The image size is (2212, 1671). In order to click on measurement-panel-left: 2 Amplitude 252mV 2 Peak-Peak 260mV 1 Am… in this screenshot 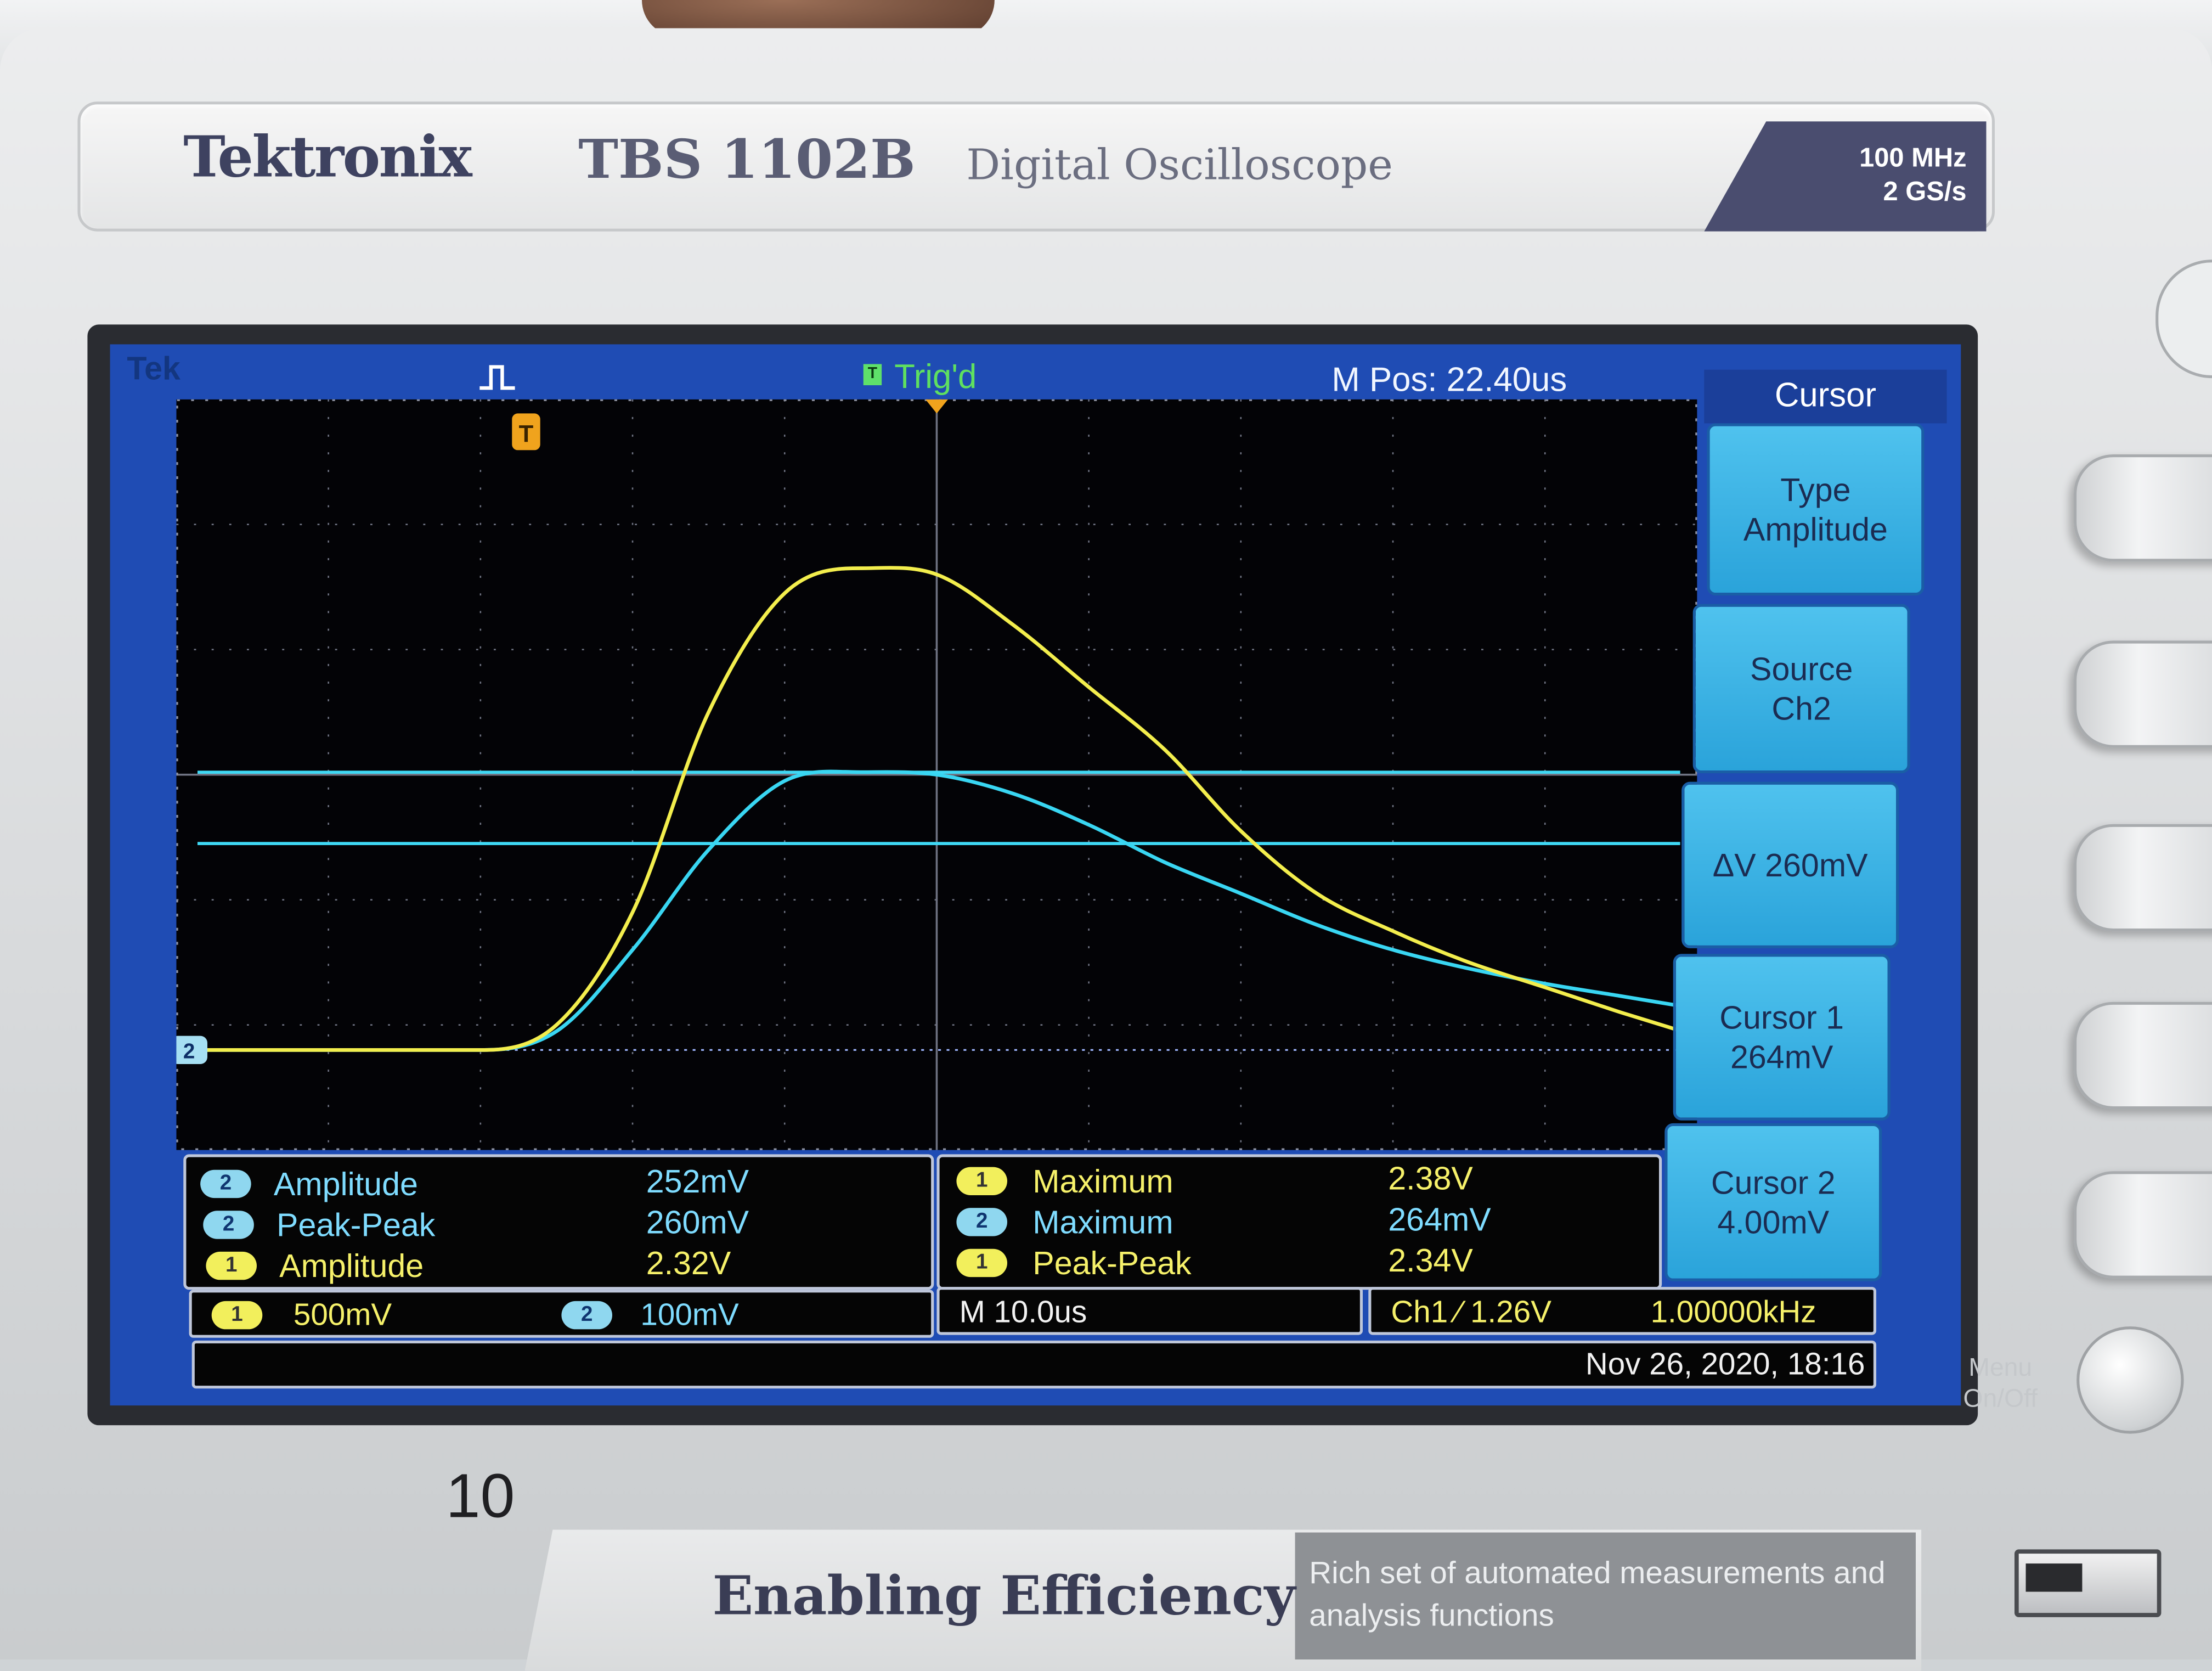, I will do `click(558, 1222)`.